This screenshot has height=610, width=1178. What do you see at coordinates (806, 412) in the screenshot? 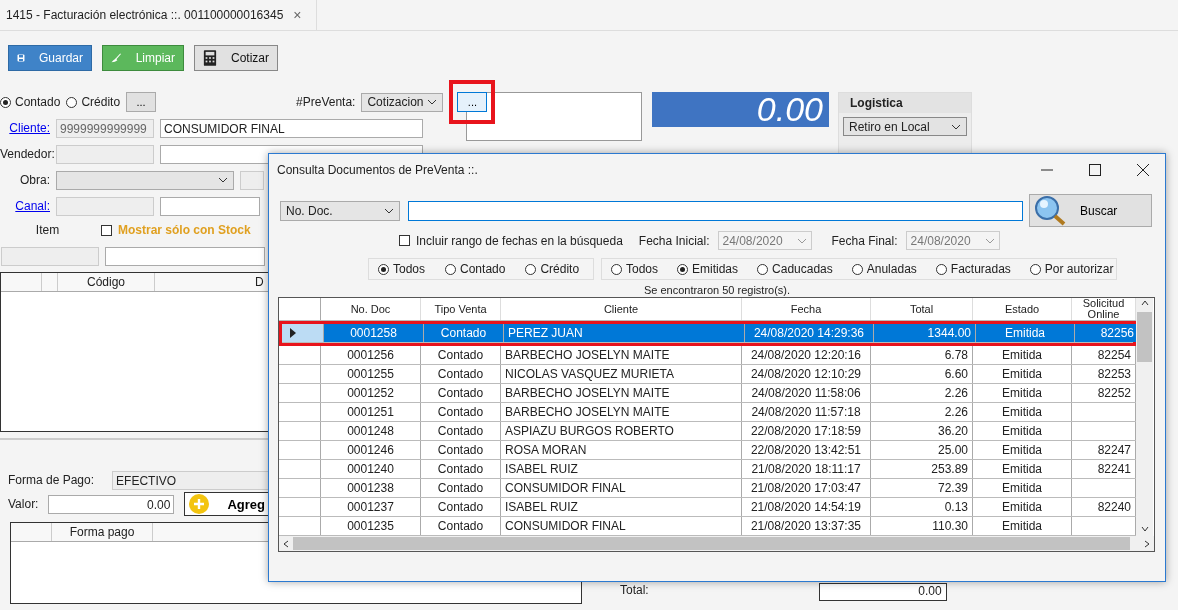
I see `table-cell: 24/08/2020 11:57:18` at bounding box center [806, 412].